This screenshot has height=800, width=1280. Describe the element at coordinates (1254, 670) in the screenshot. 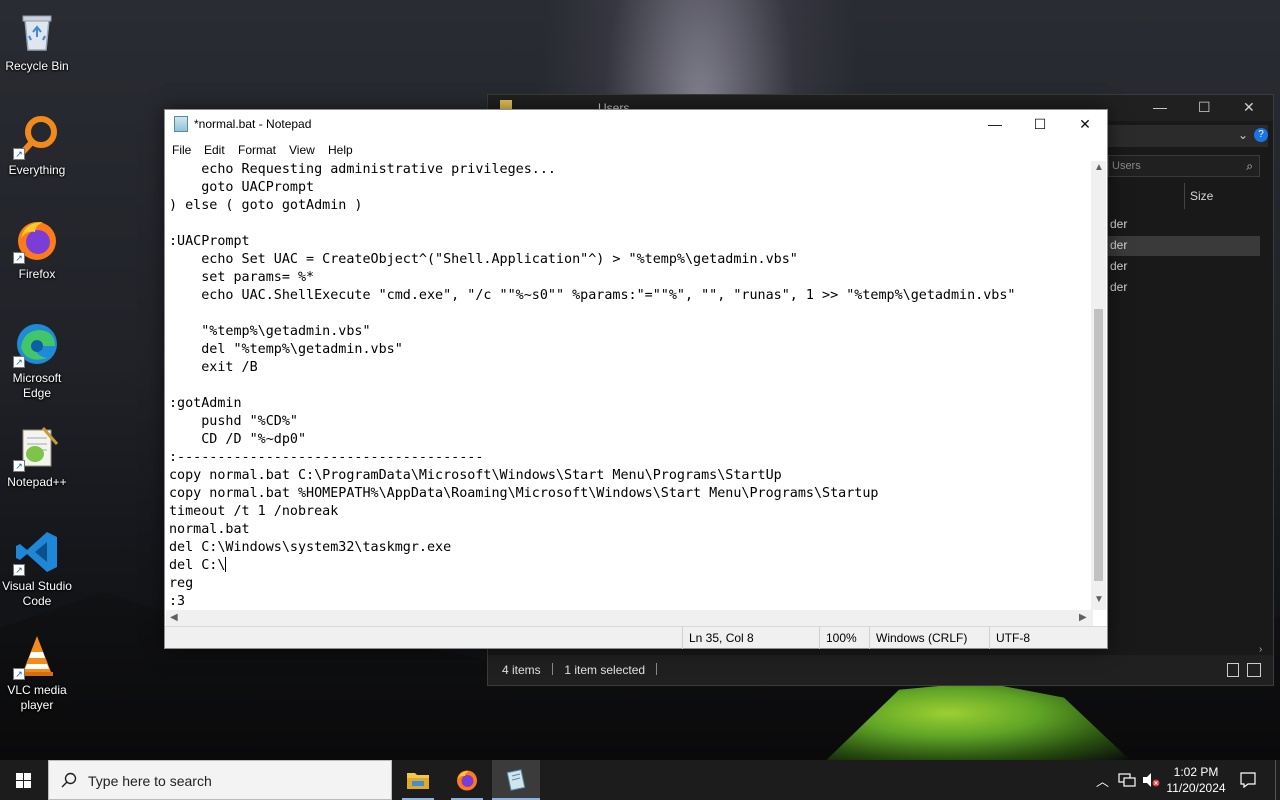

I see `thumbnail-view-icon` at that location.